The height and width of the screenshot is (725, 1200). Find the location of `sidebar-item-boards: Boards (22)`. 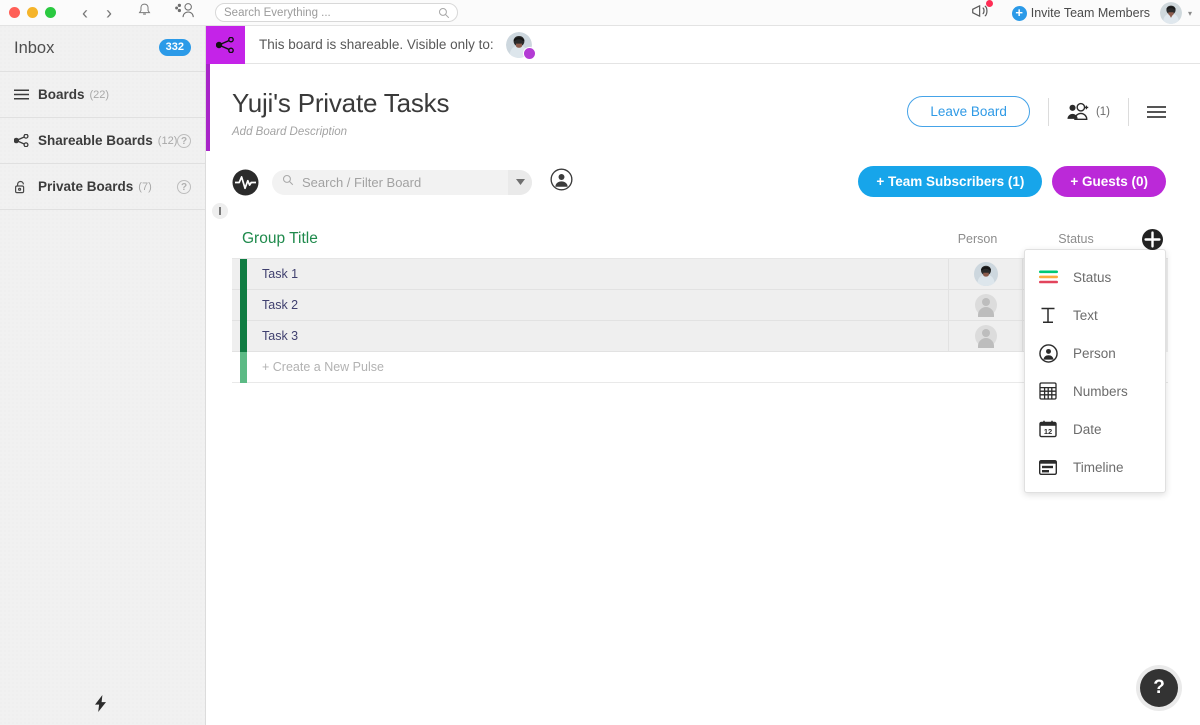

sidebar-item-boards: Boards (22) is located at coordinates (102, 95).